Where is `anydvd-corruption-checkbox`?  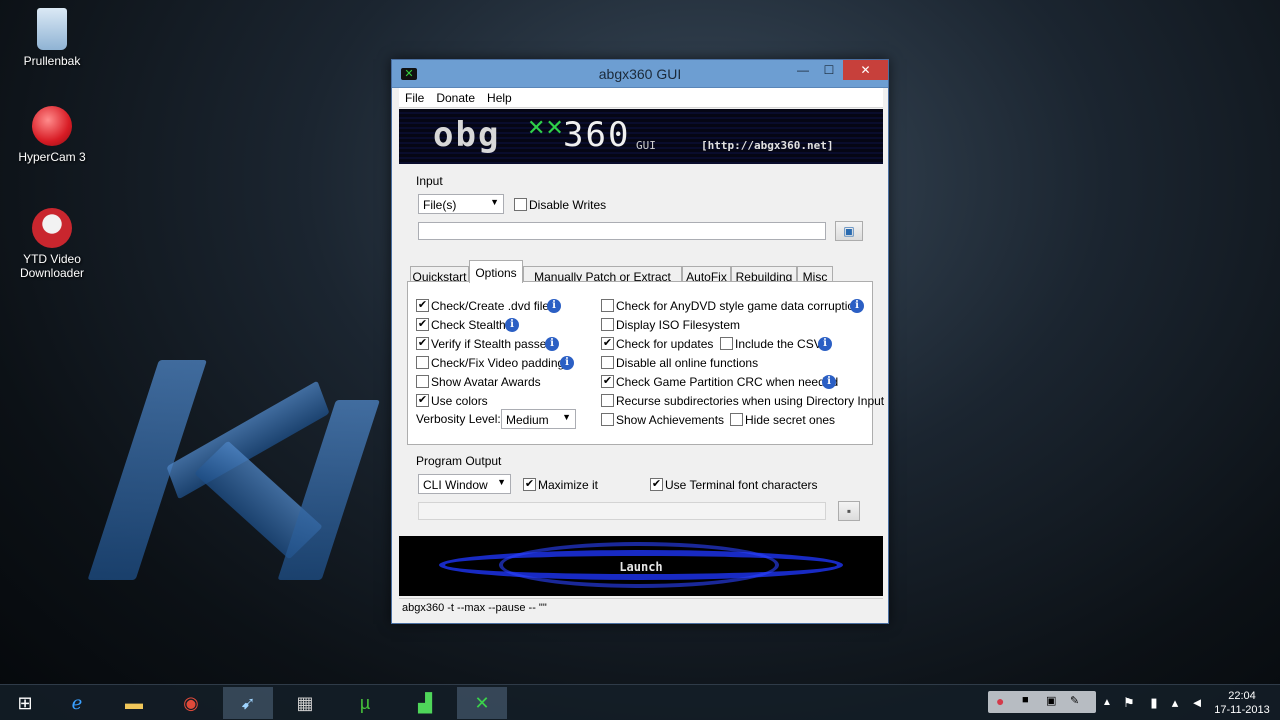
anydvd-corruption-checkbox is located at coordinates (607, 305).